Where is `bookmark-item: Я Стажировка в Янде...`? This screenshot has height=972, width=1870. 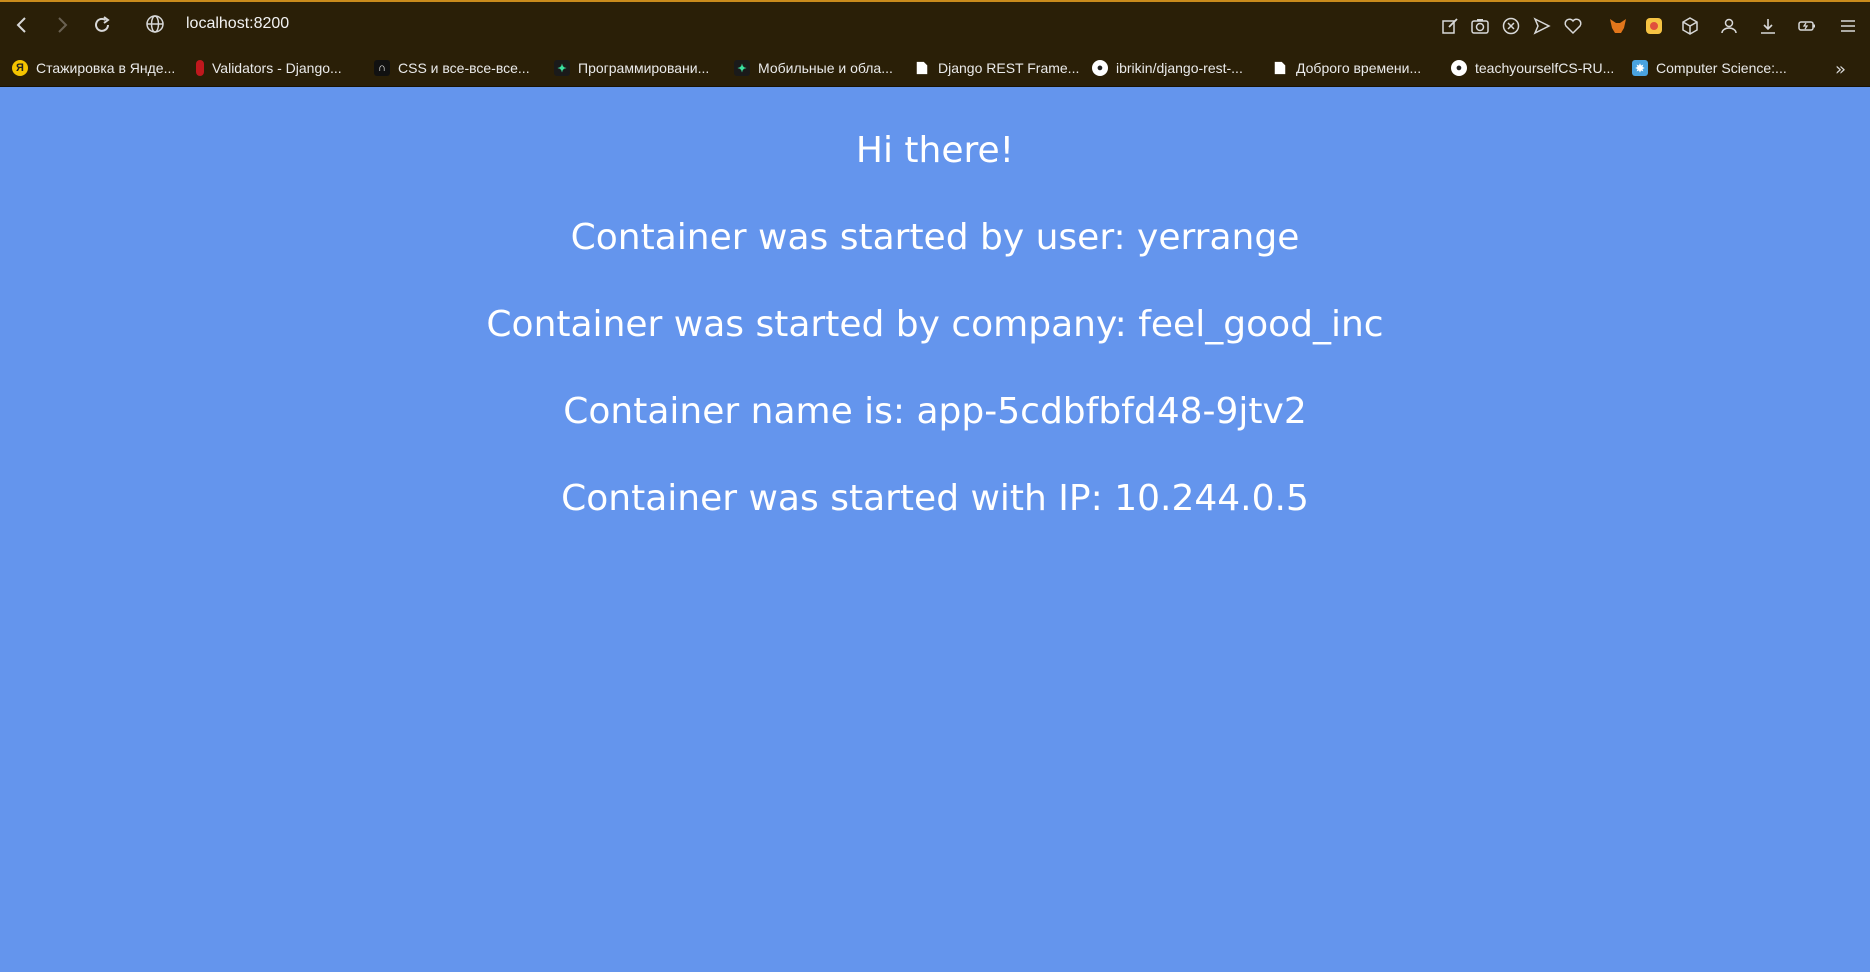
bookmark-item: Я Стажировка в Янде... is located at coordinates (93, 68).